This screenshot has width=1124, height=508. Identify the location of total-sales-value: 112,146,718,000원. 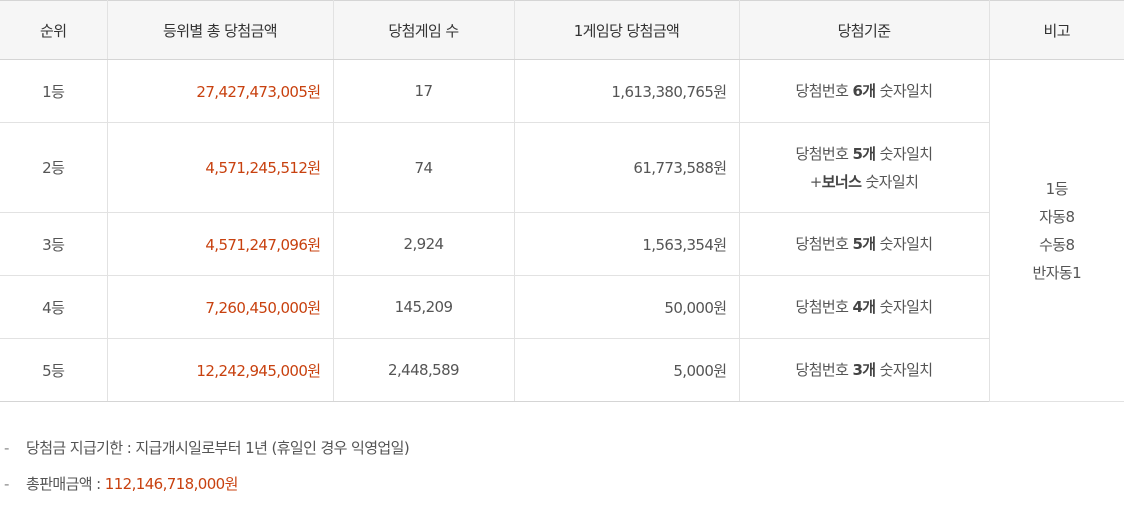
(171, 484).